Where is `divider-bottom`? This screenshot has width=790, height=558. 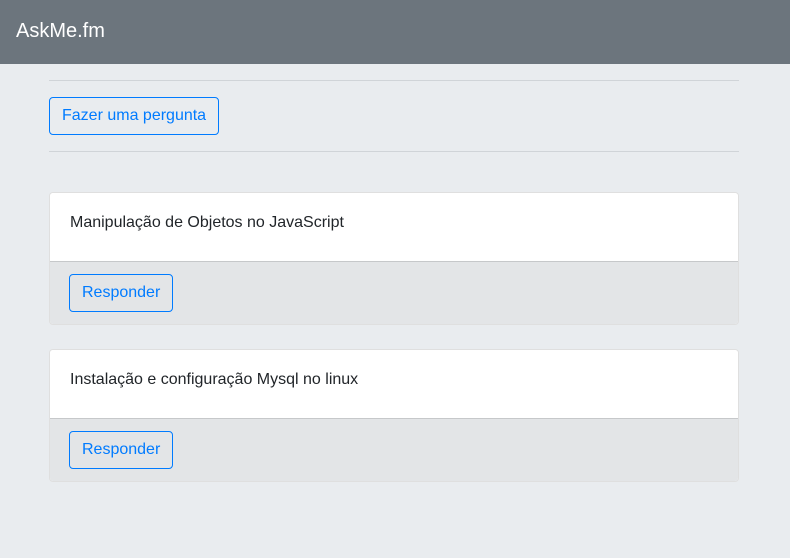
divider-bottom is located at coordinates (394, 151).